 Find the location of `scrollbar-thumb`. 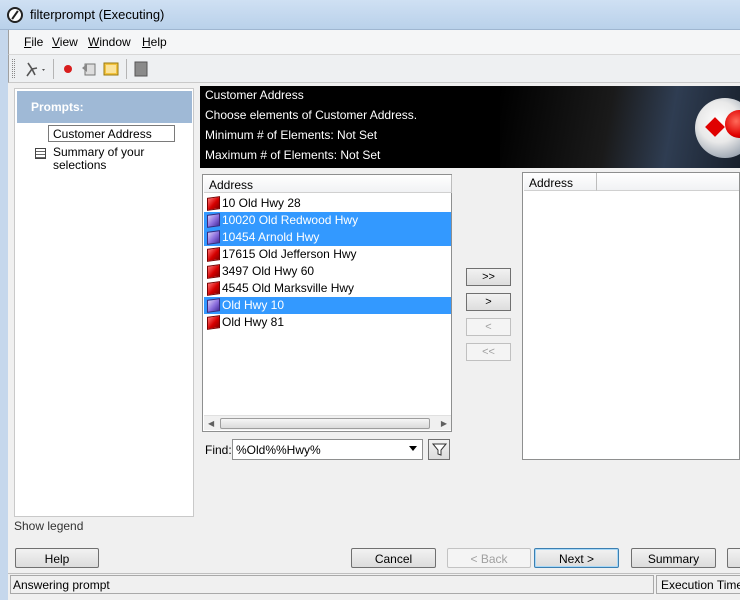

scrollbar-thumb is located at coordinates (325, 423).